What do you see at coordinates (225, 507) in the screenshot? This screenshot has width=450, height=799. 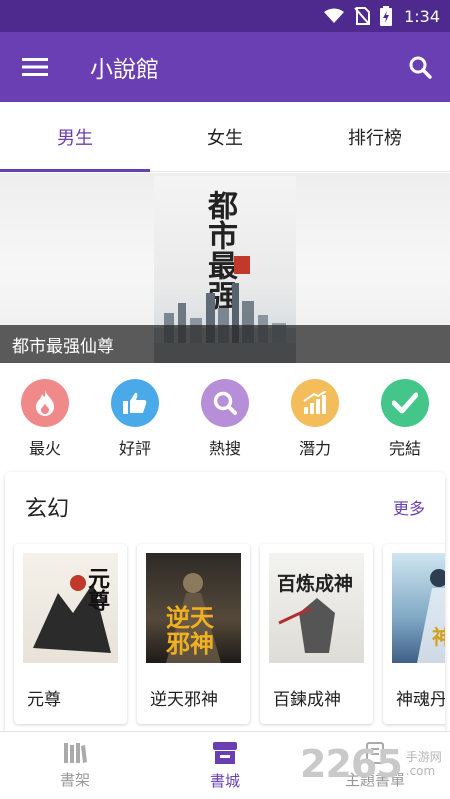 I see `section-header: 玄幻 更多` at bounding box center [225, 507].